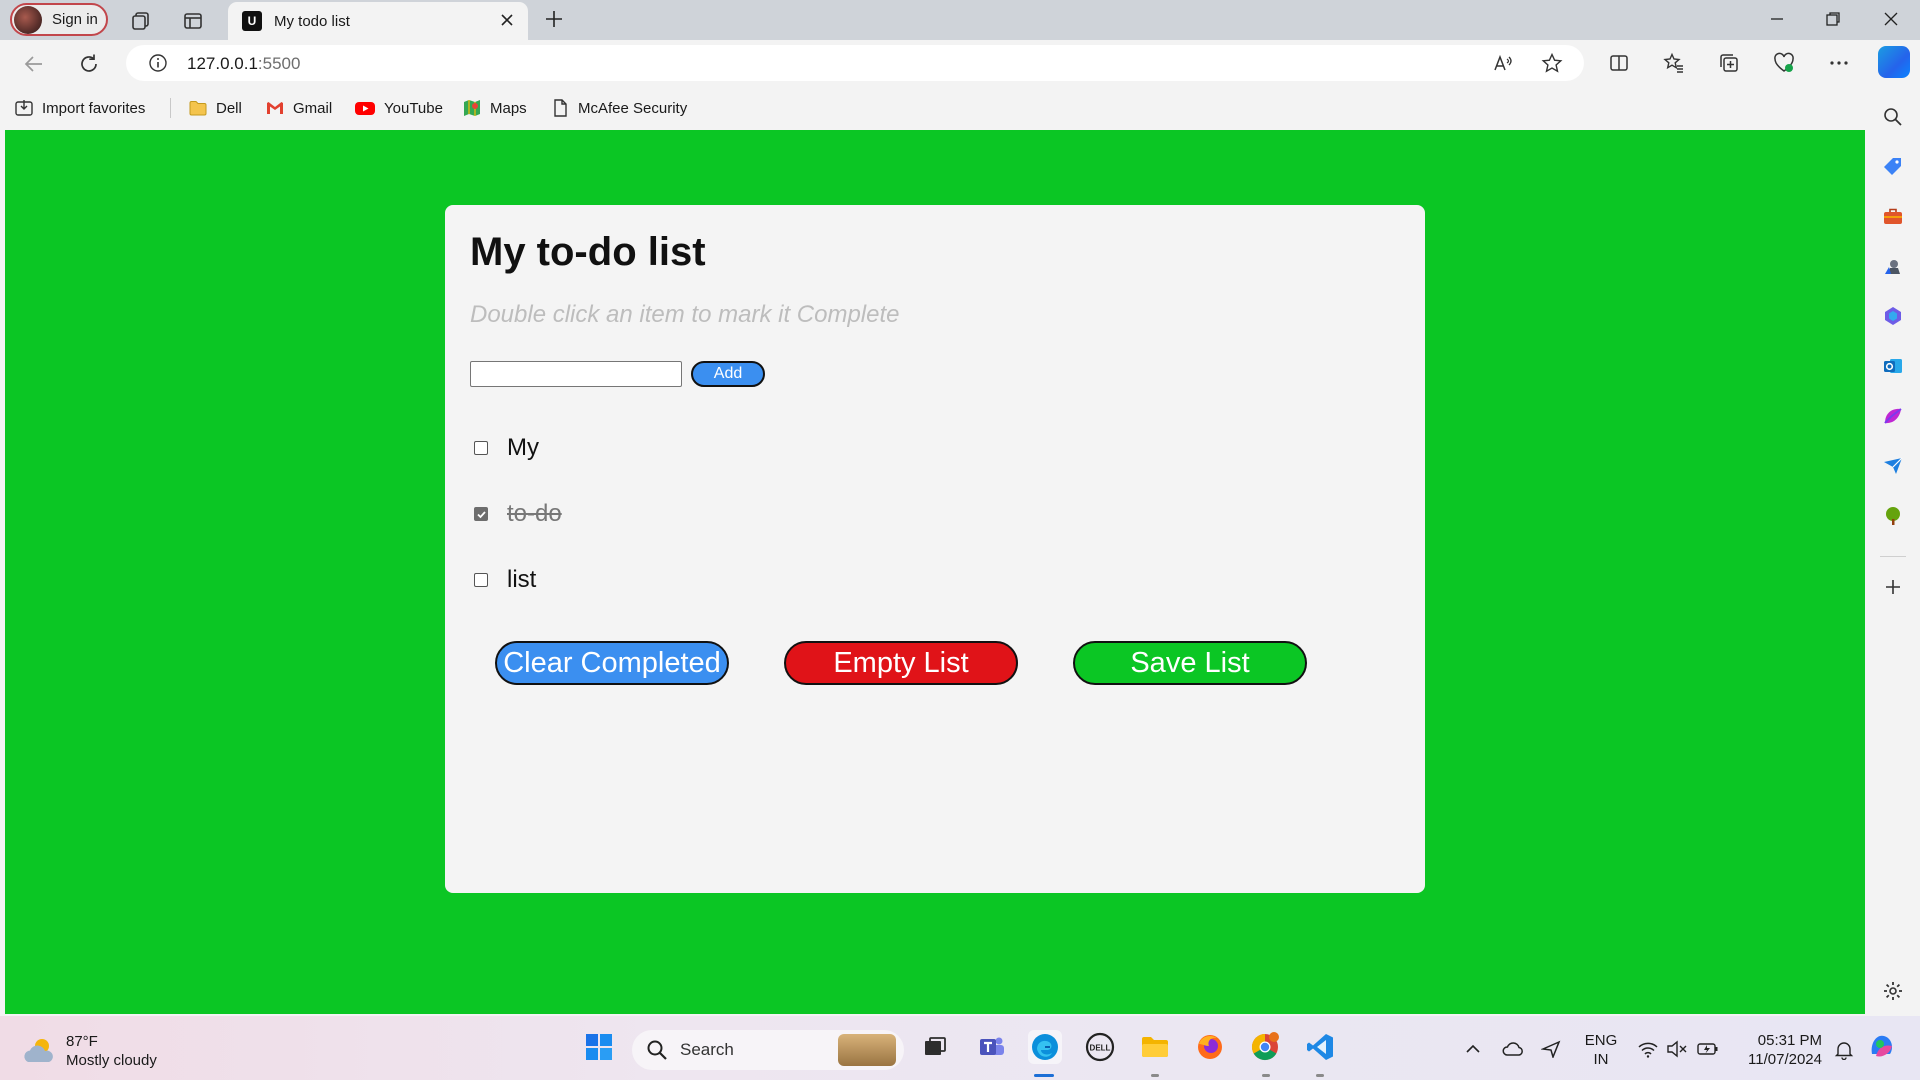 The width and height of the screenshot is (1920, 1080). I want to click on sidebar-divider, so click(1893, 556).